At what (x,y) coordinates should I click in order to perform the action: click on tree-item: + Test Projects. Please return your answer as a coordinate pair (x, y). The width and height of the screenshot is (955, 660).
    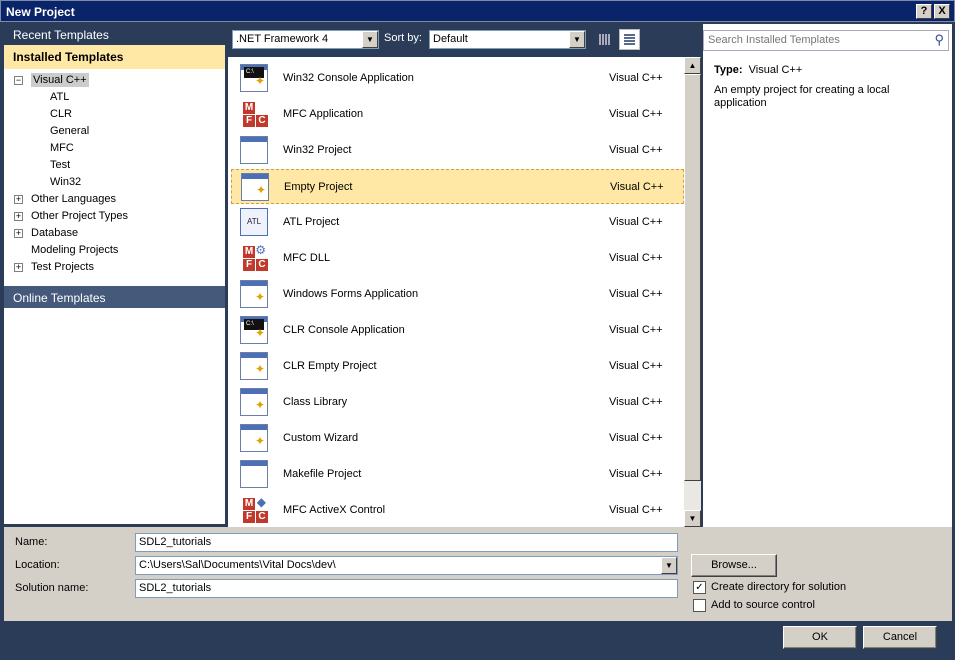
    Looking at the image, I should click on (54, 267).